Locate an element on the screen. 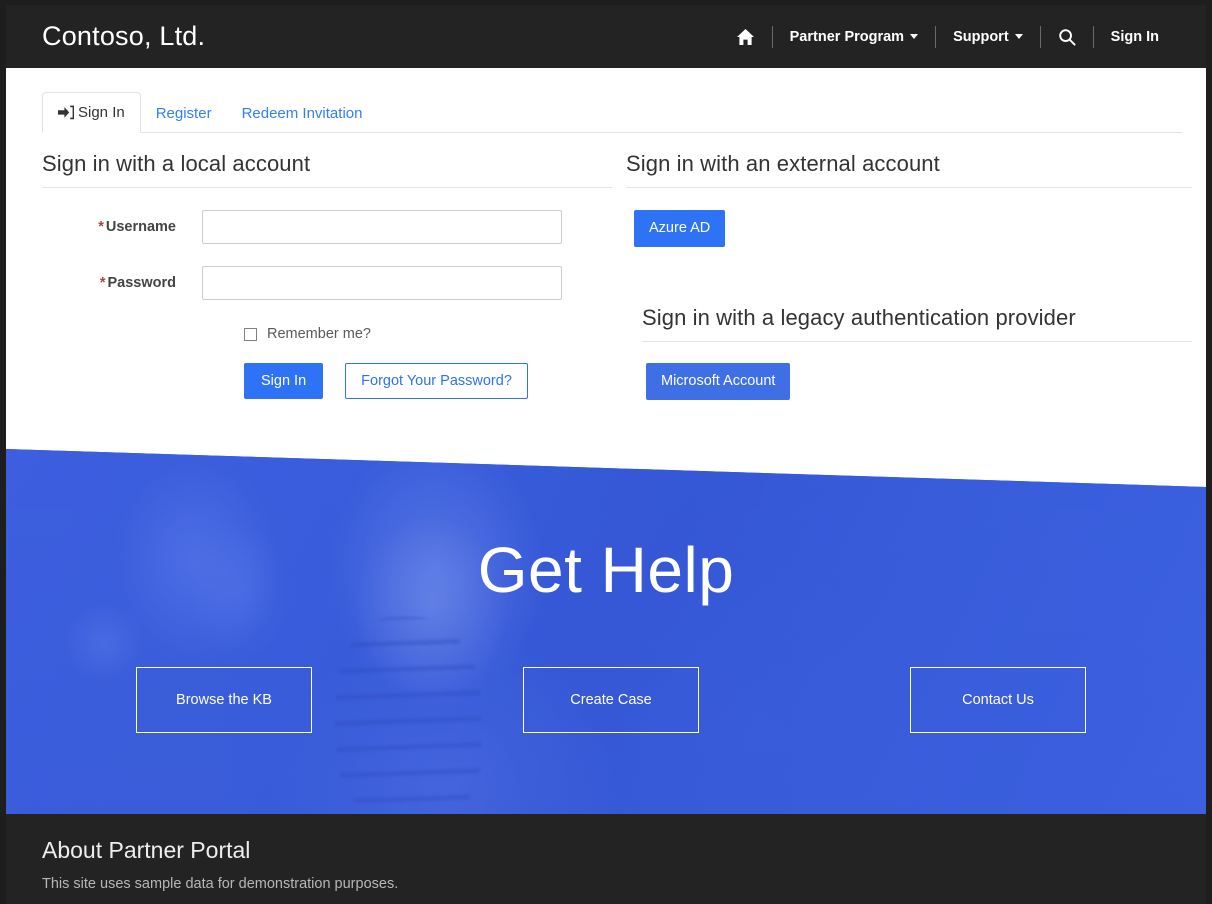 The height and width of the screenshot is (904, 1212). nav-search-button is located at coordinates (1067, 36).